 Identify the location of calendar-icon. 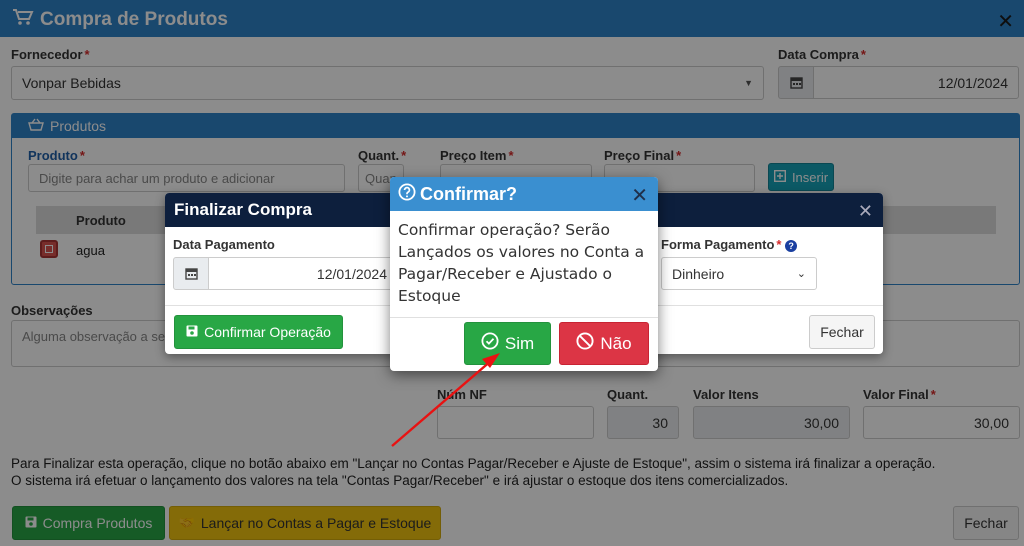
(191, 273).